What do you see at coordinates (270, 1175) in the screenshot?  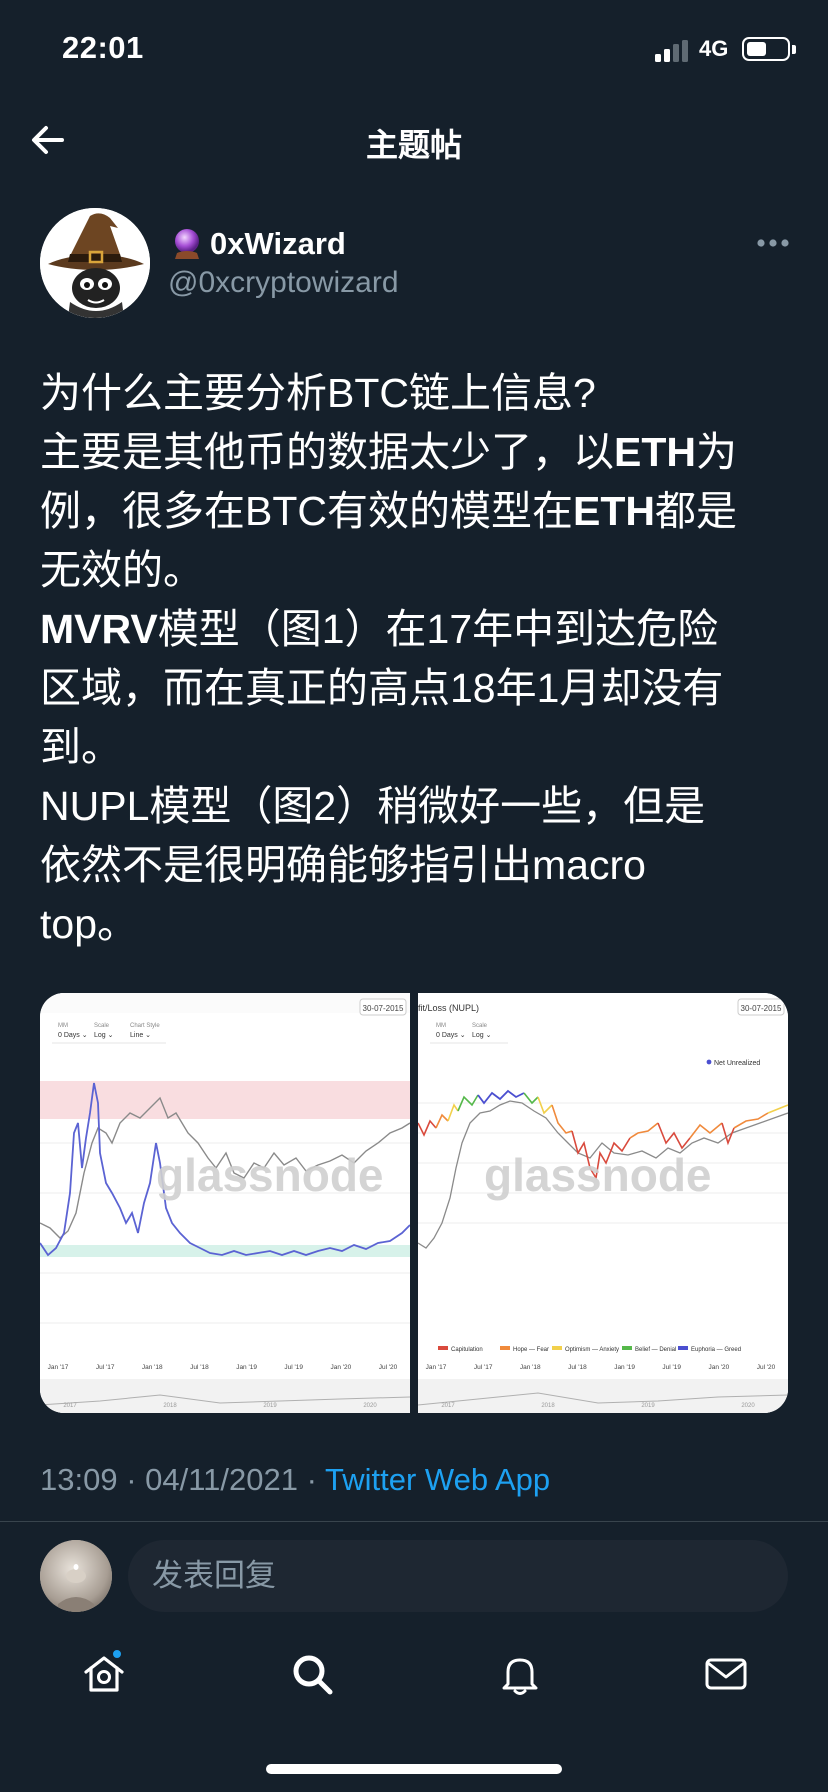 I see `chart1-watermark: glassnode` at bounding box center [270, 1175].